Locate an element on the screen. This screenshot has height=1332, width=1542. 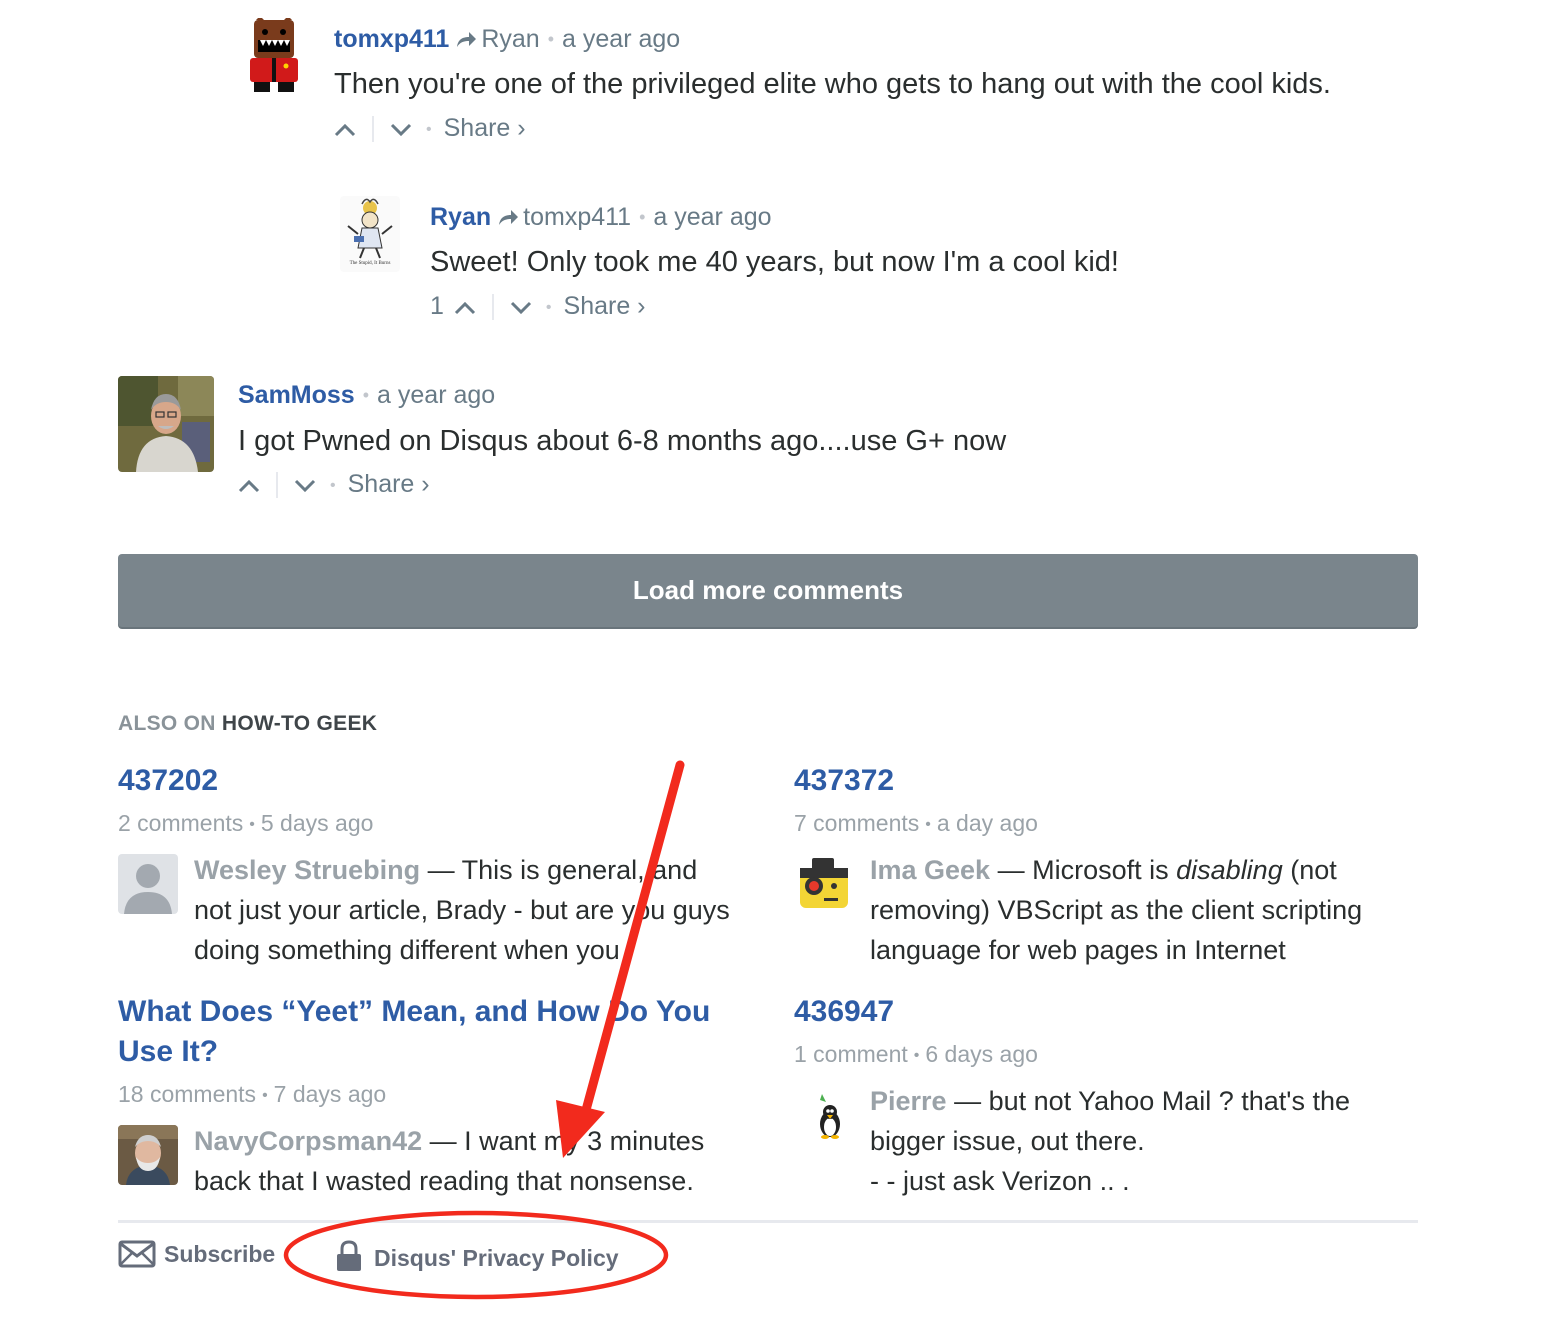
discussion-meta: 7 comments • a day ago is located at coordinates (916, 823).